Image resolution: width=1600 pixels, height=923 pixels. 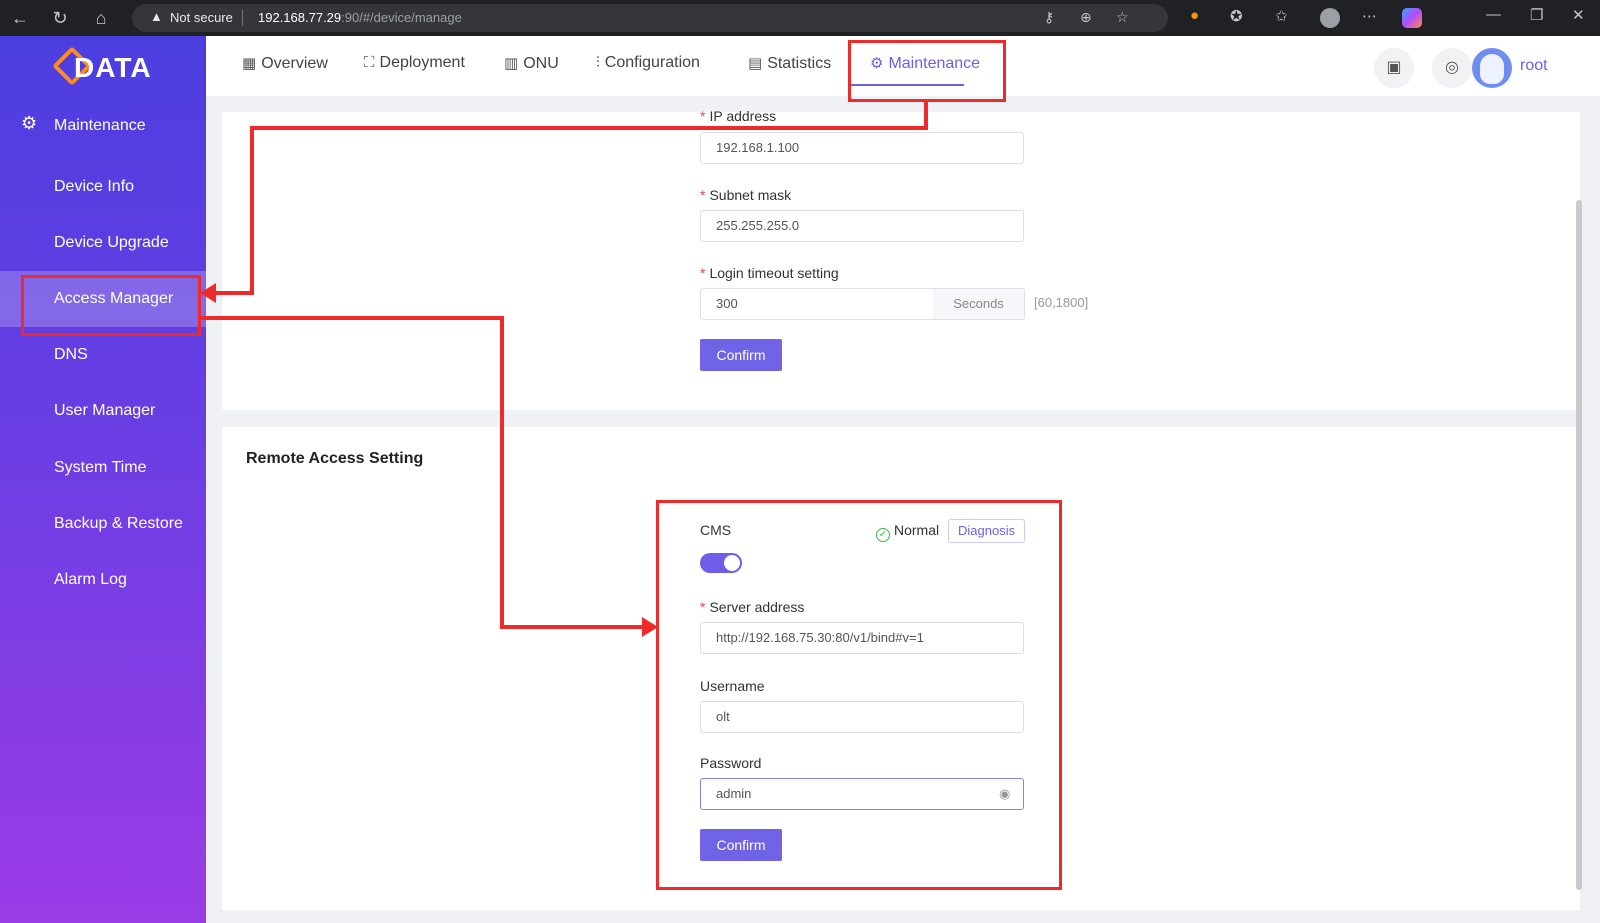 What do you see at coordinates (208, 293) in the screenshot?
I see `arrowhead-access-manager` at bounding box center [208, 293].